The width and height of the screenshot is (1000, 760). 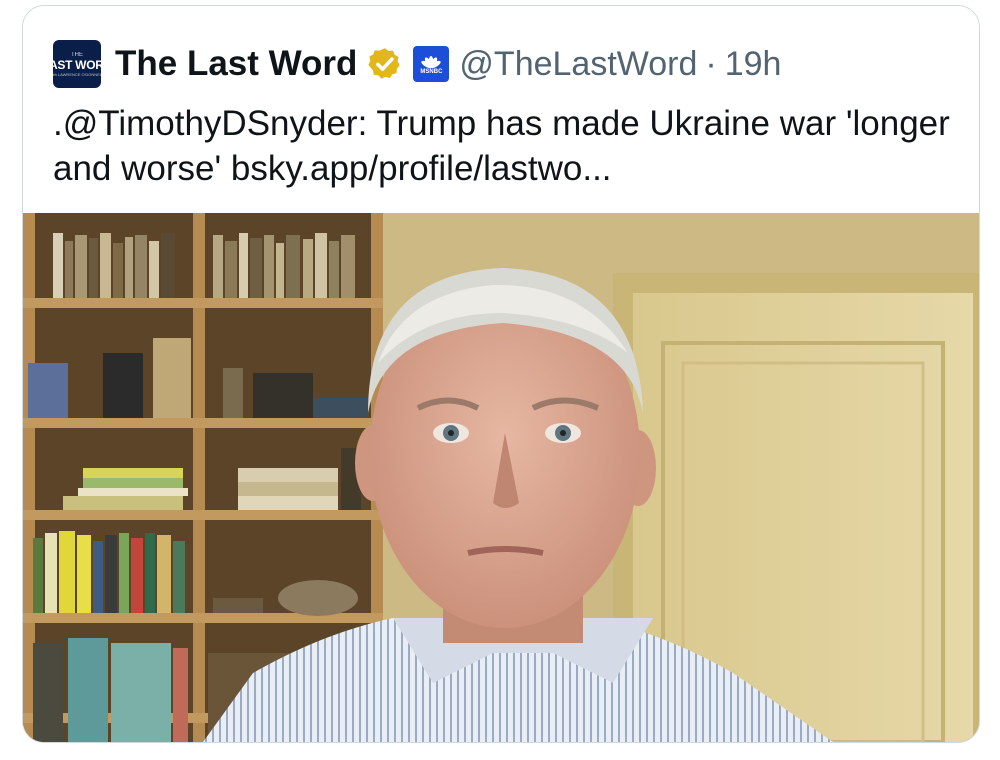 What do you see at coordinates (385, 64) in the screenshot?
I see `verified-badge-icon` at bounding box center [385, 64].